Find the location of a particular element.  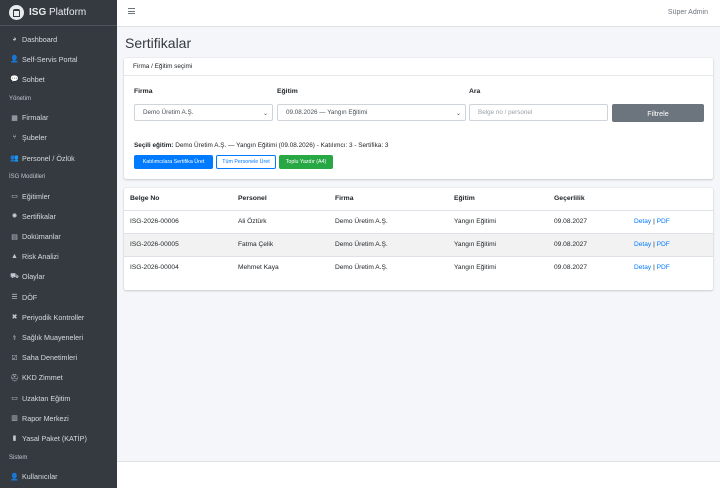

users-icon: 👥 is located at coordinates (14, 159).